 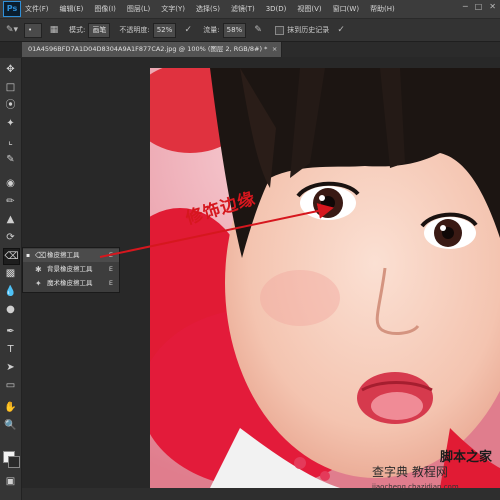 What do you see at coordinates (410, 472) in the screenshot?
I see `watermark-subtitle: 查字典 教程网` at bounding box center [410, 472].